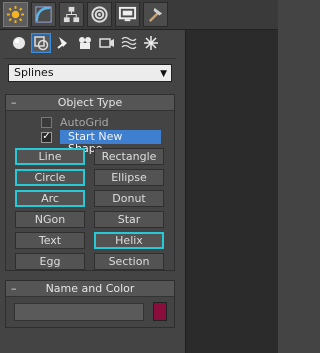 Image resolution: width=320 pixels, height=353 pixels. What do you see at coordinates (46, 137) in the screenshot?
I see `start-new-shape-checkbox: ✓` at bounding box center [46, 137].